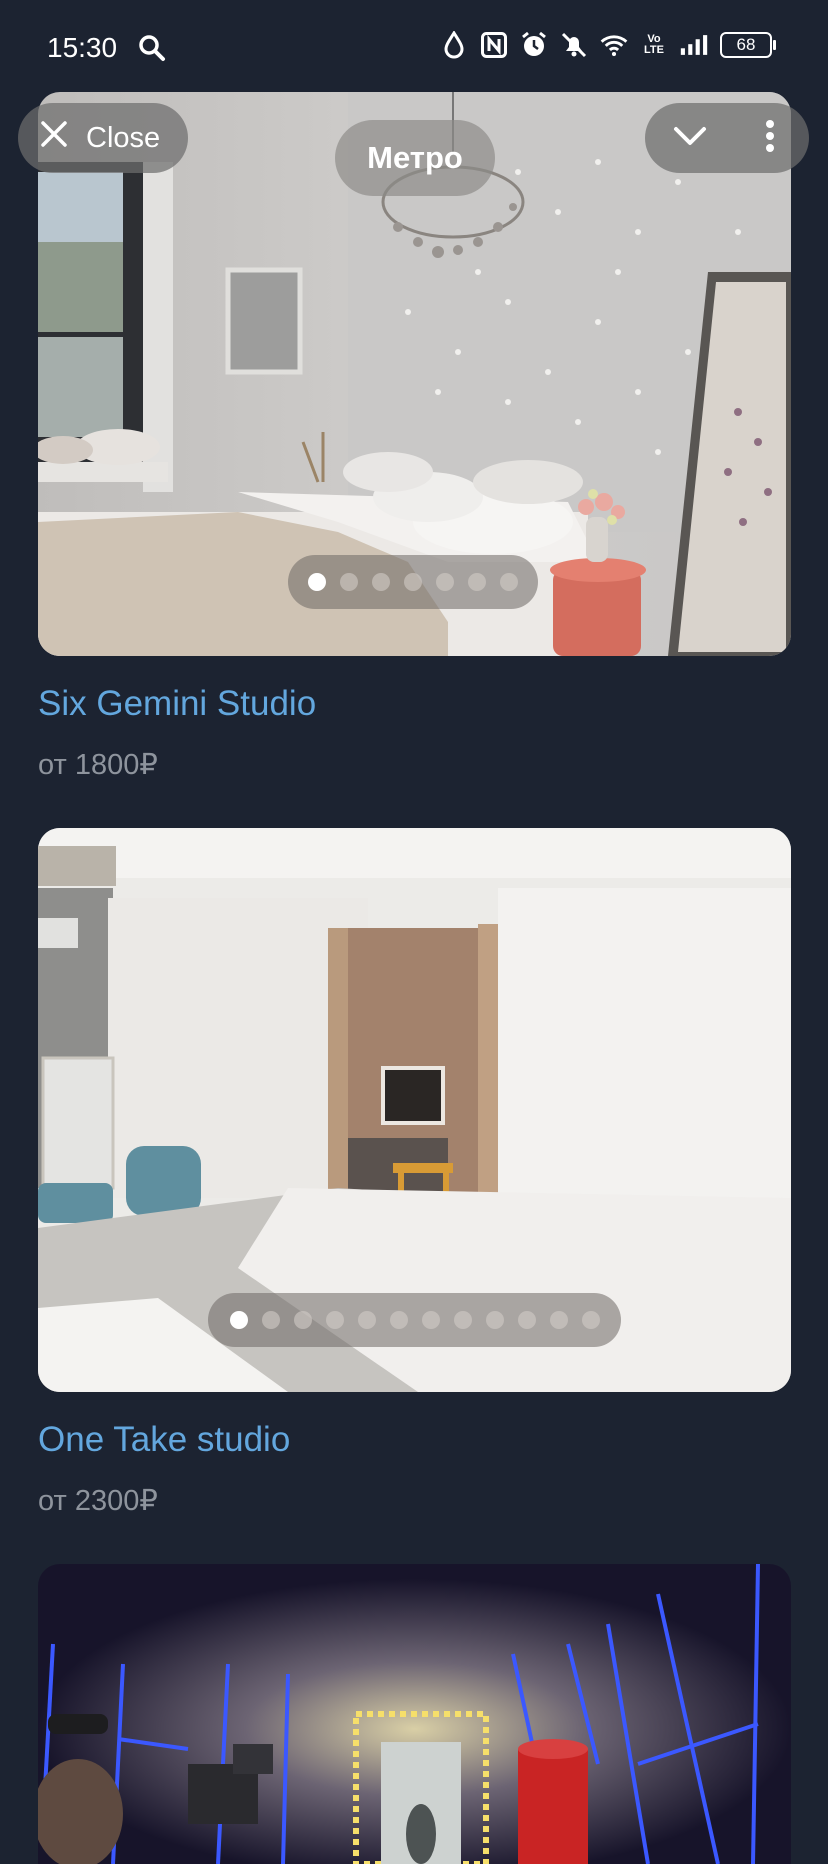  What do you see at coordinates (164, 1440) in the screenshot?
I see `listing-title: One Take studio` at bounding box center [164, 1440].